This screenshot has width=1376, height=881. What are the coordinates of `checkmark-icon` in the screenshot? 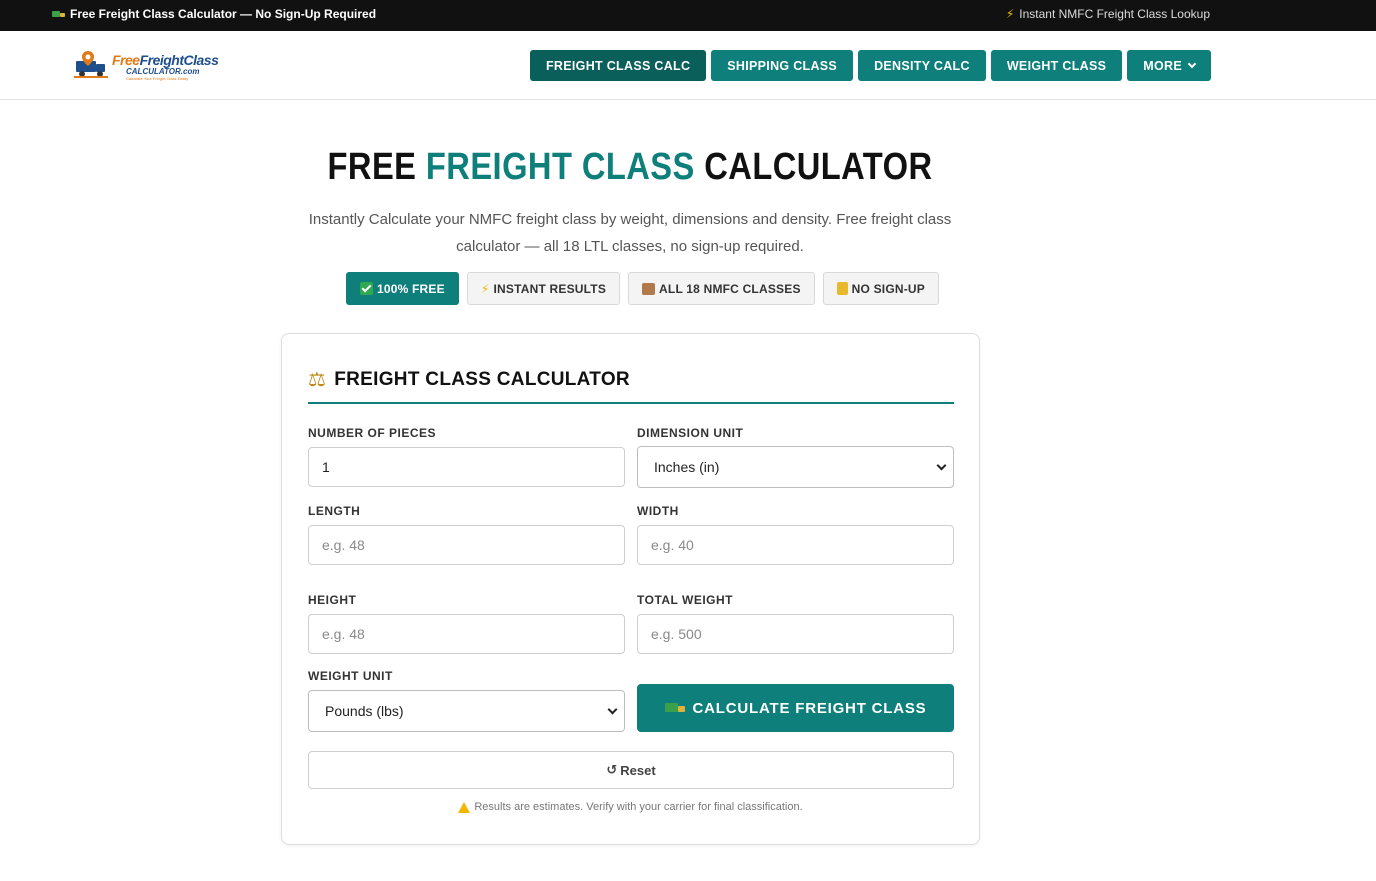 It's located at (366, 288).